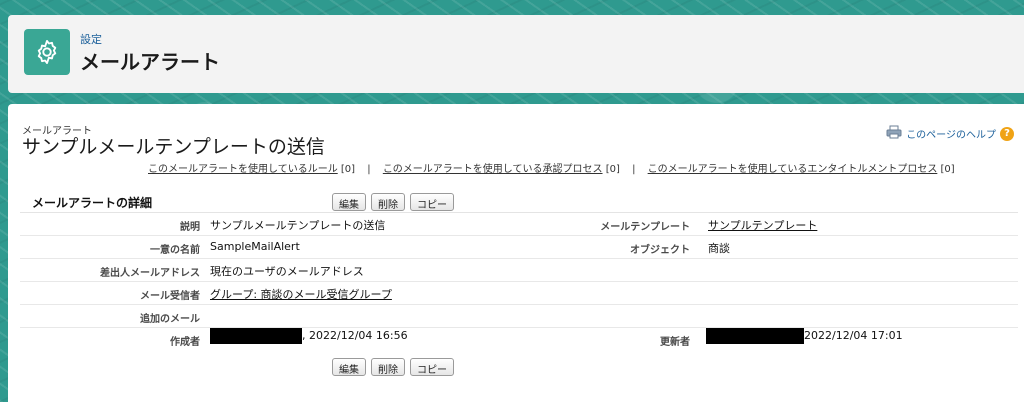 This screenshot has height=402, width=1024. What do you see at coordinates (170, 296) in the screenshot?
I see `recipients-label: メール受信者` at bounding box center [170, 296].